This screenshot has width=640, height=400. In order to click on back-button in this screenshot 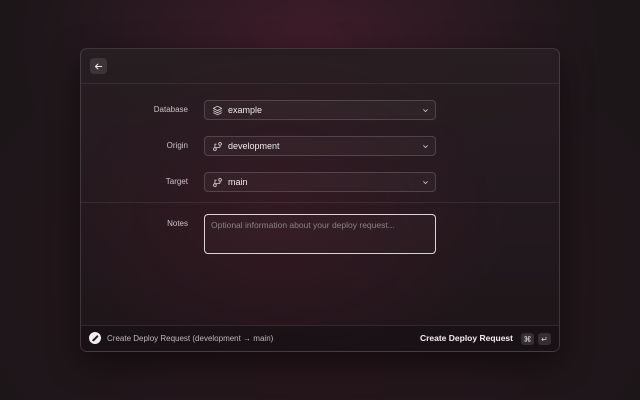, I will do `click(98, 66)`.